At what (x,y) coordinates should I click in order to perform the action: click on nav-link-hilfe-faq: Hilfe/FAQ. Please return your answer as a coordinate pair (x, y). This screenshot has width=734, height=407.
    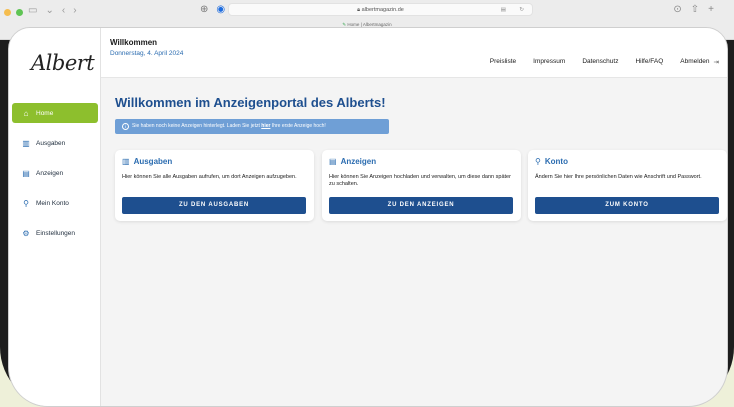
    Looking at the image, I should click on (649, 62).